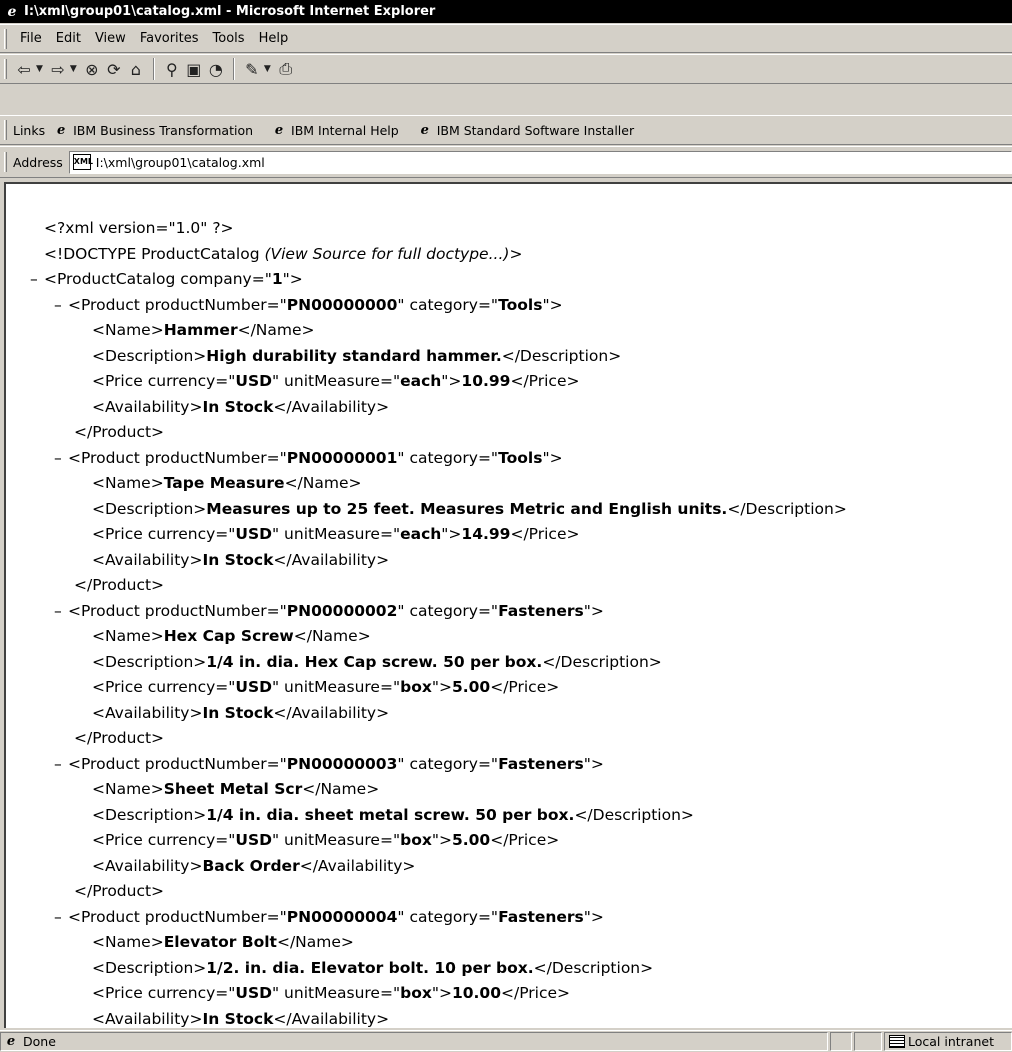 The height and width of the screenshot is (1052, 1012). I want to click on toolbar-separator, so click(153, 69).